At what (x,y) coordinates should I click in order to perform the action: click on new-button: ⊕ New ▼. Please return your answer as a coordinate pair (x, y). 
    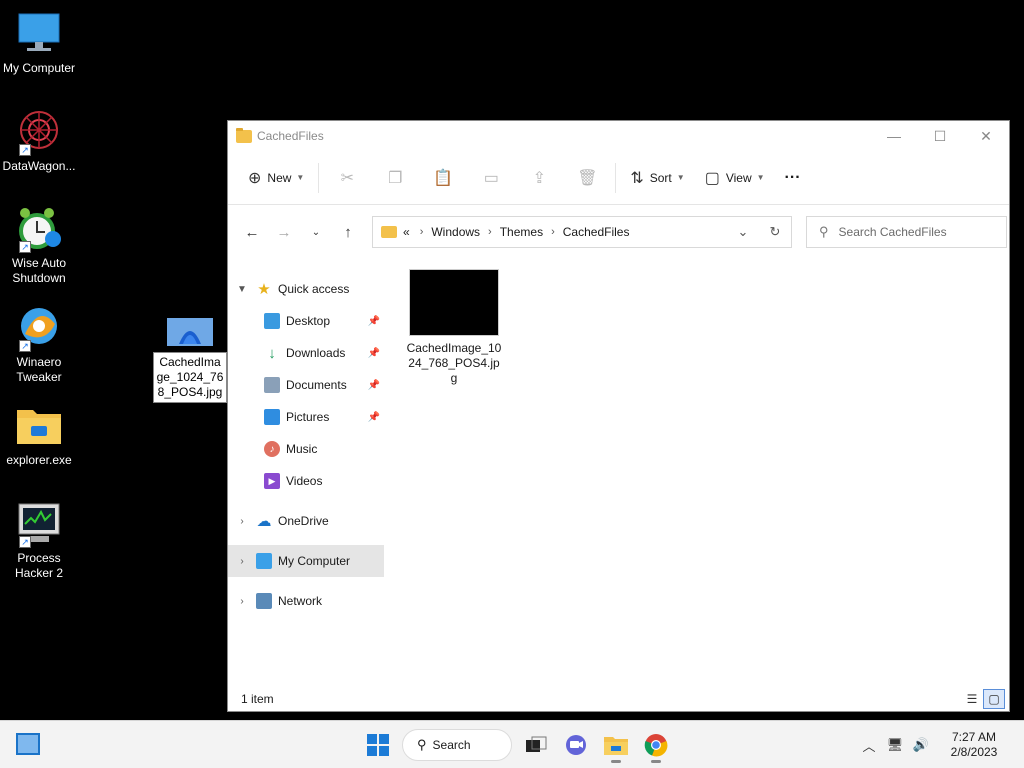
    Looking at the image, I should click on (276, 178).